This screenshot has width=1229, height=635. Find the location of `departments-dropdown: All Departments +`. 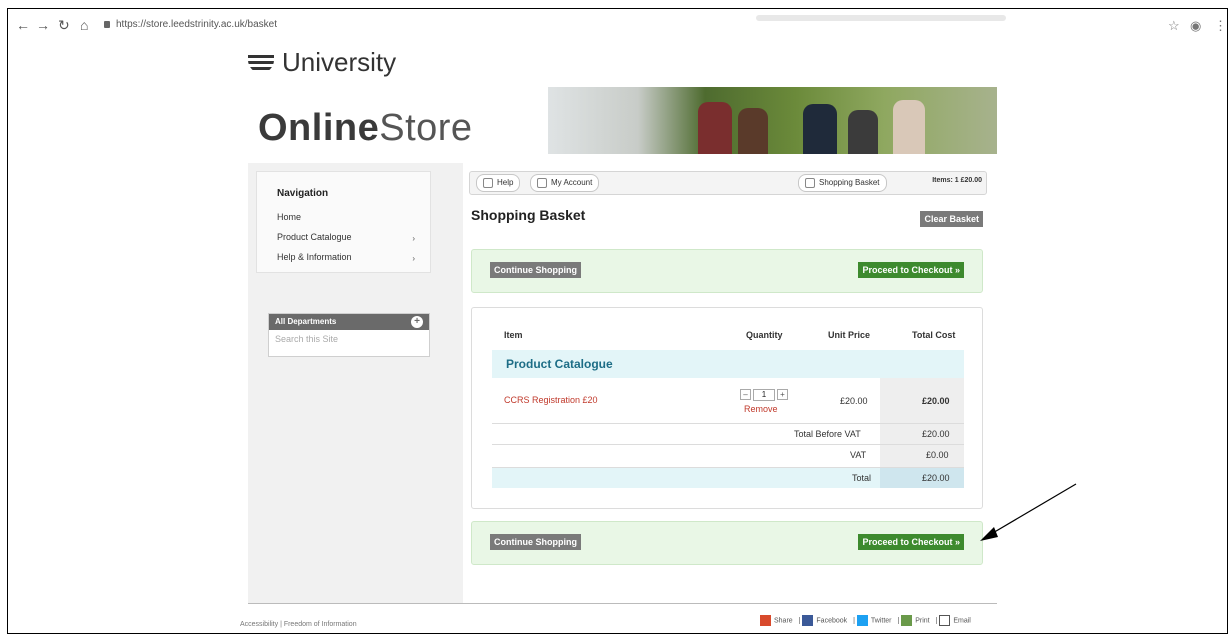

departments-dropdown: All Departments + is located at coordinates (349, 322).